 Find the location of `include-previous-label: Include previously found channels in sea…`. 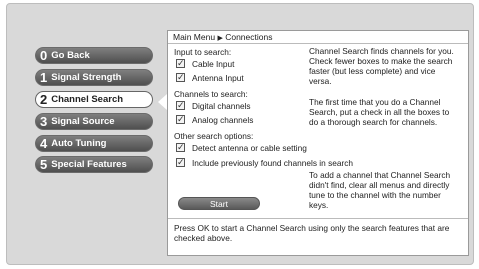

include-previous-label: Include previously found channels in sea… is located at coordinates (272, 163).